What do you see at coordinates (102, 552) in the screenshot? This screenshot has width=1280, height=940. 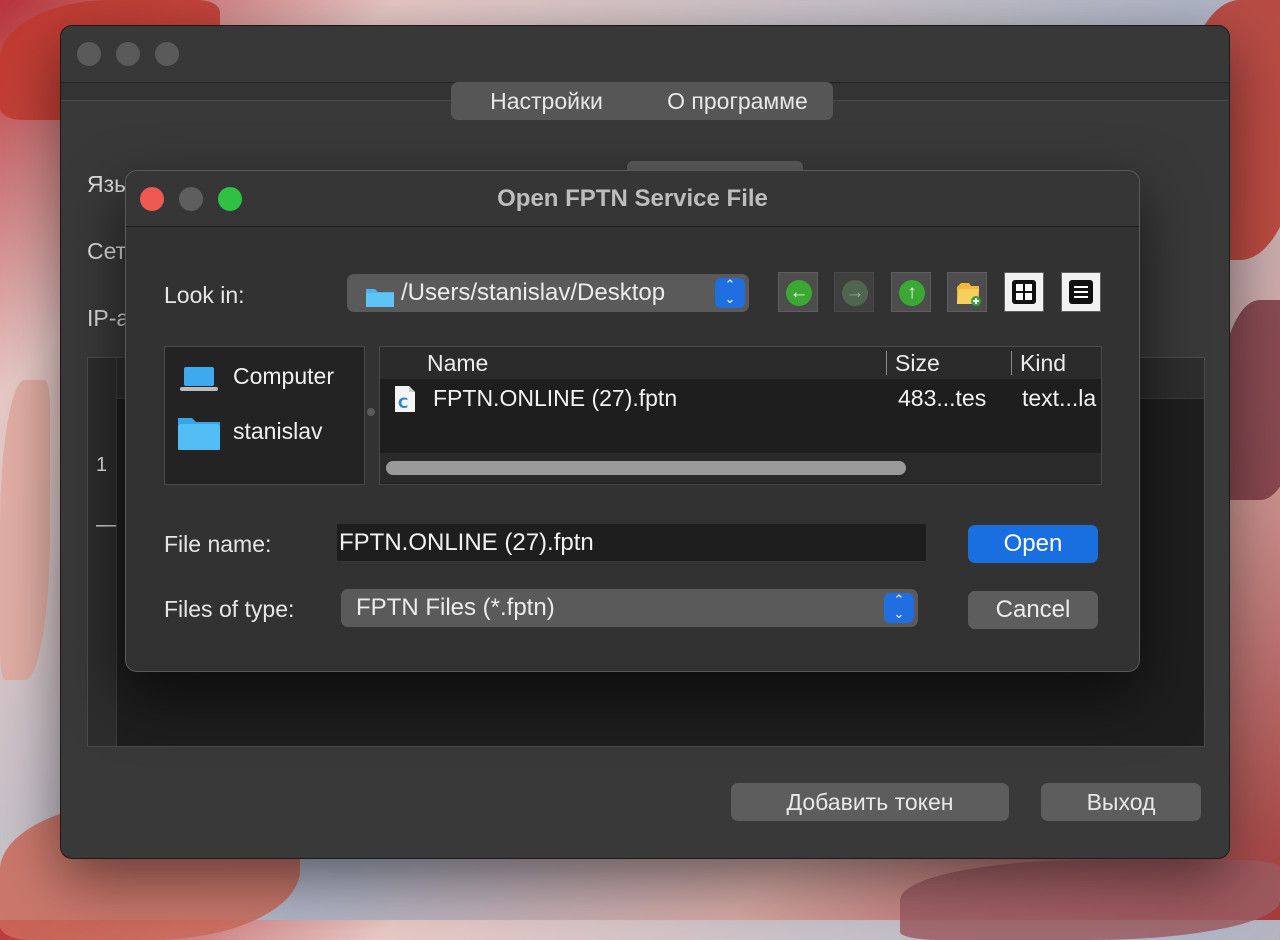 I see `row-header: 1 —` at bounding box center [102, 552].